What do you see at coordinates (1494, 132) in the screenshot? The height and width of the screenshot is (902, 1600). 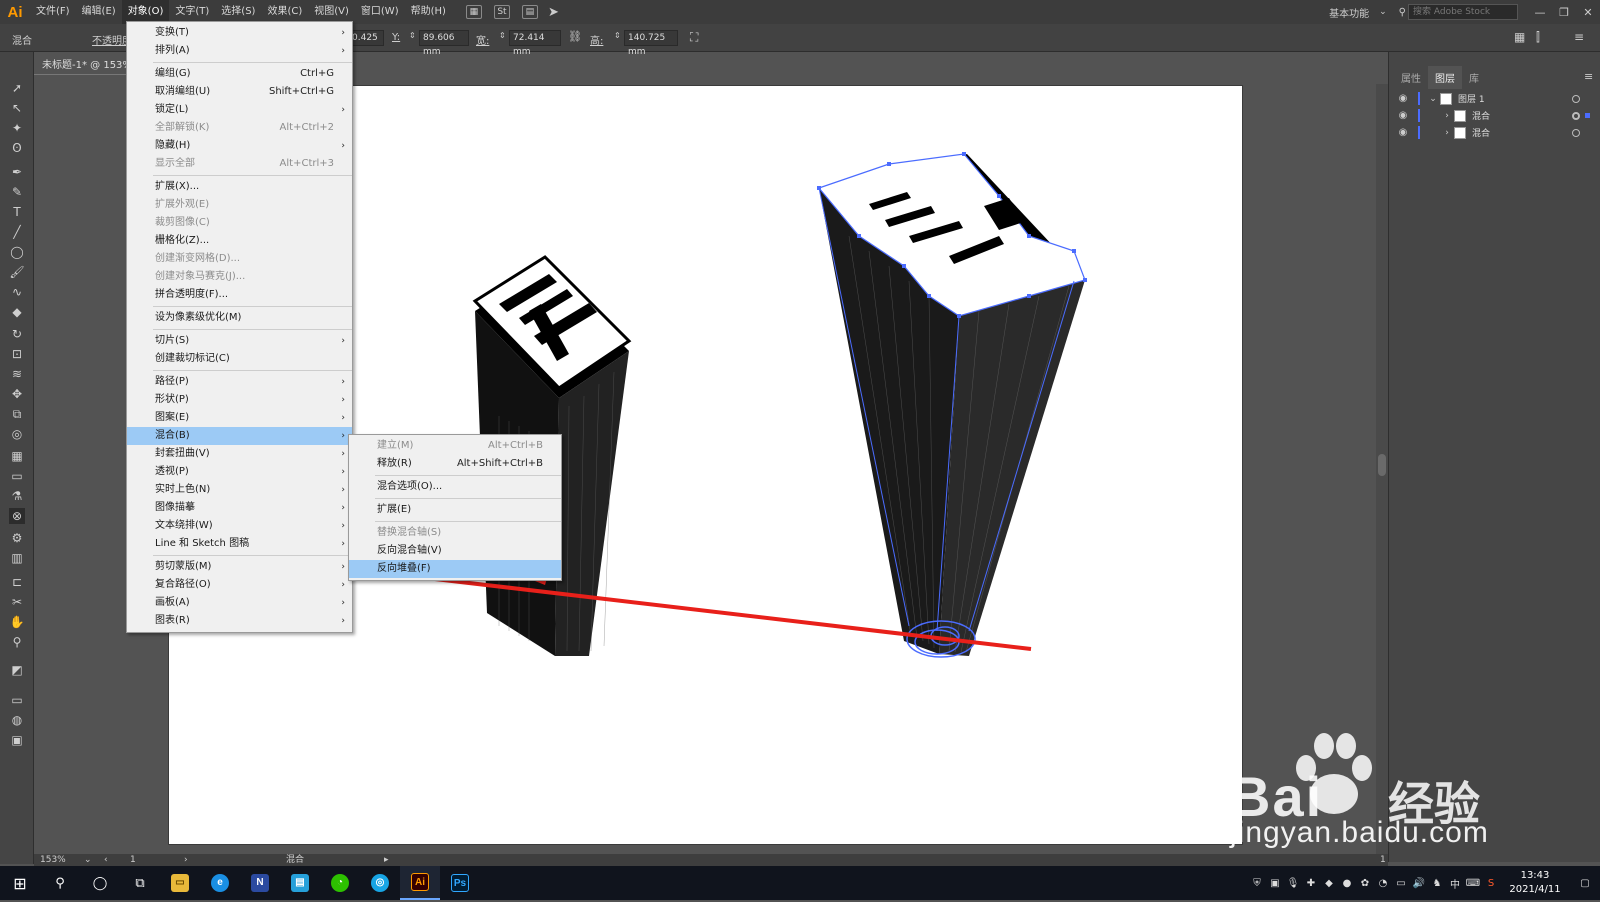 I see `layer-row: ◉ › 混合` at bounding box center [1494, 132].